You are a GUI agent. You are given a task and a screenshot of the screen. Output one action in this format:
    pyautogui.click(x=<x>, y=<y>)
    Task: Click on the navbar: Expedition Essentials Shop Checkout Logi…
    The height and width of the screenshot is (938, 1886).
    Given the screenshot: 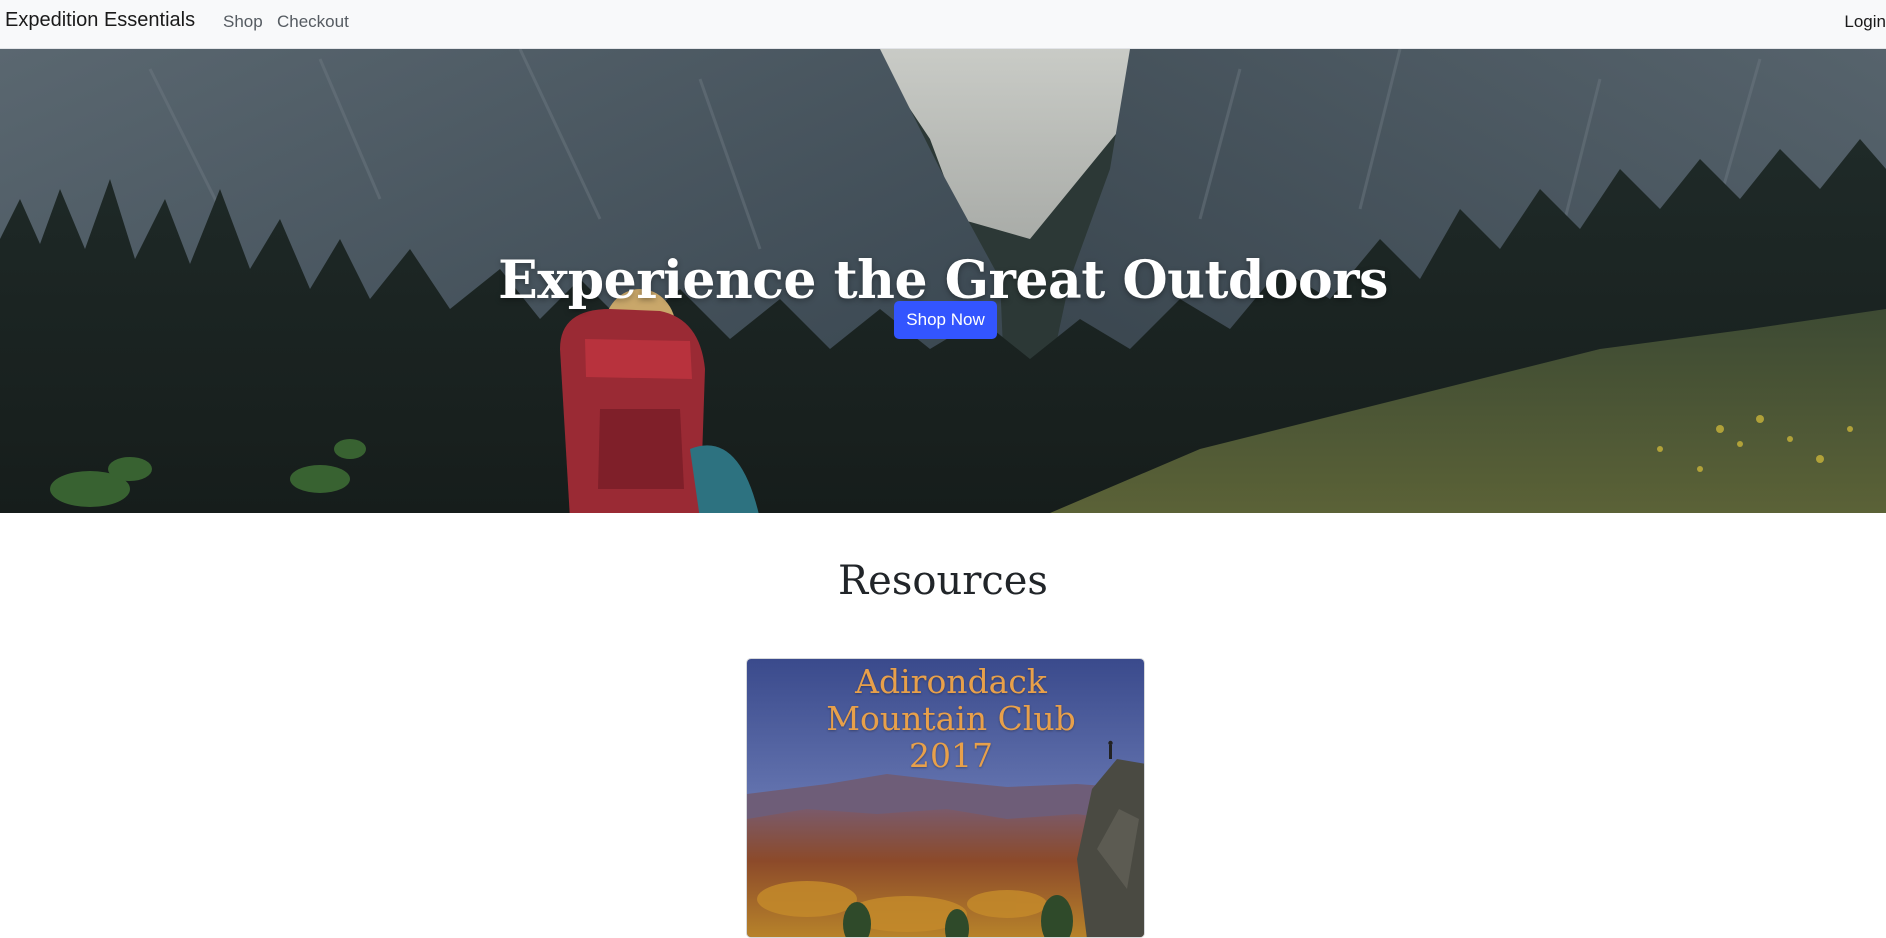 What is the action you would take?
    pyautogui.click(x=943, y=24)
    